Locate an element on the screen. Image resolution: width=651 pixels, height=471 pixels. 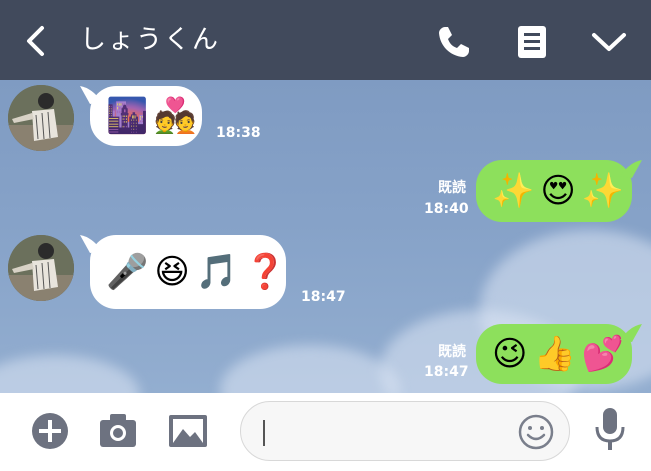
image-icon is located at coordinates (188, 431).